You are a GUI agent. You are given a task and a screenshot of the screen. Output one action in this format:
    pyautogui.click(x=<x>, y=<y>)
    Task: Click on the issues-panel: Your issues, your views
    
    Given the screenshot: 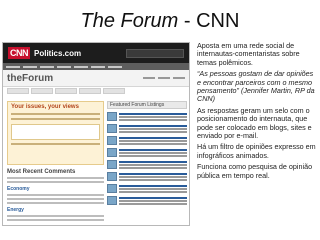 What is the action you would take?
    pyautogui.click(x=55, y=133)
    